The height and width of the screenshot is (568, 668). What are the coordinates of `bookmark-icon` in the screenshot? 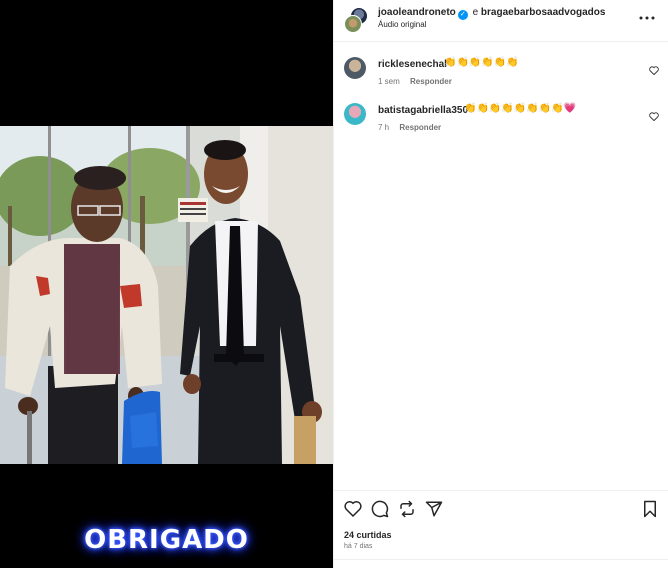 It's located at (650, 509).